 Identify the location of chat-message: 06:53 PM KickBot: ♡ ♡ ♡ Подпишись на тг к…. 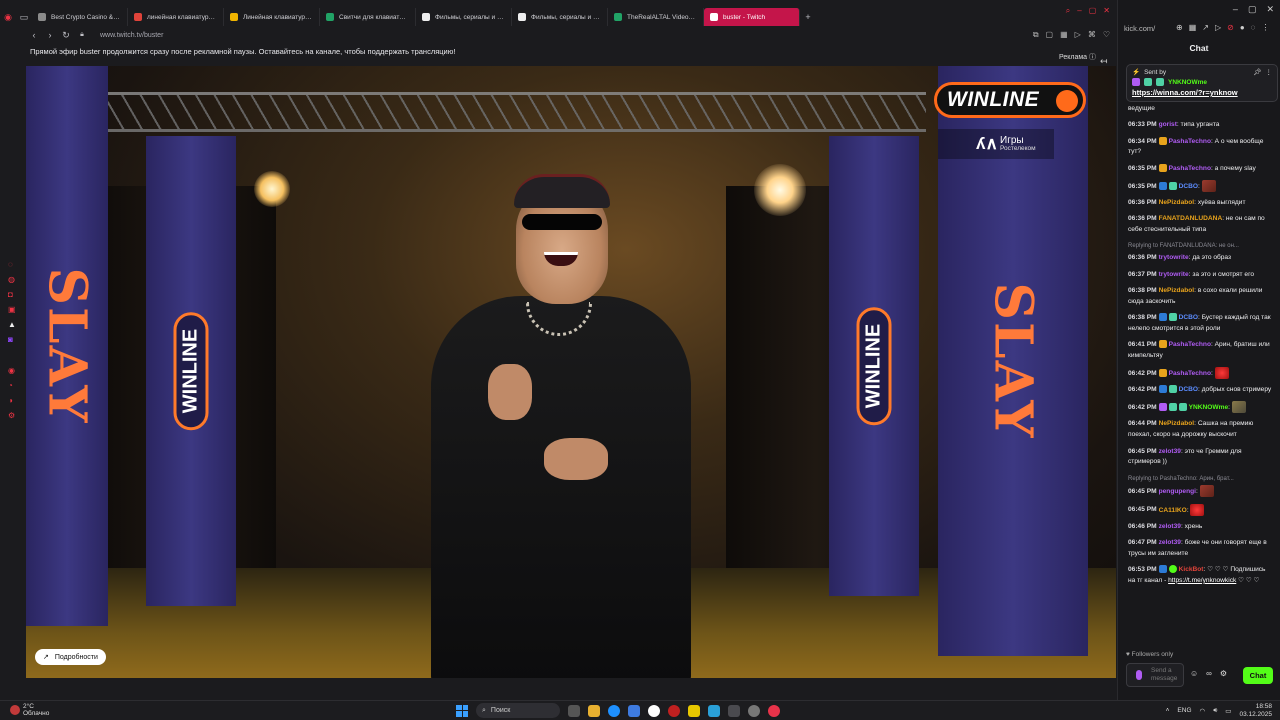
(1200, 576).